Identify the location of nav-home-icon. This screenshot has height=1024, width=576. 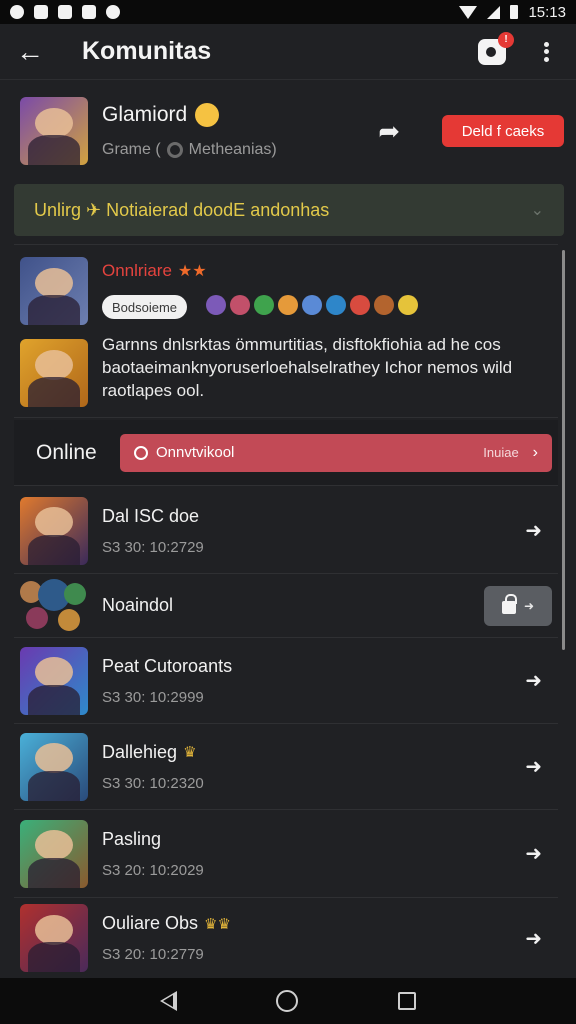
(287, 1001).